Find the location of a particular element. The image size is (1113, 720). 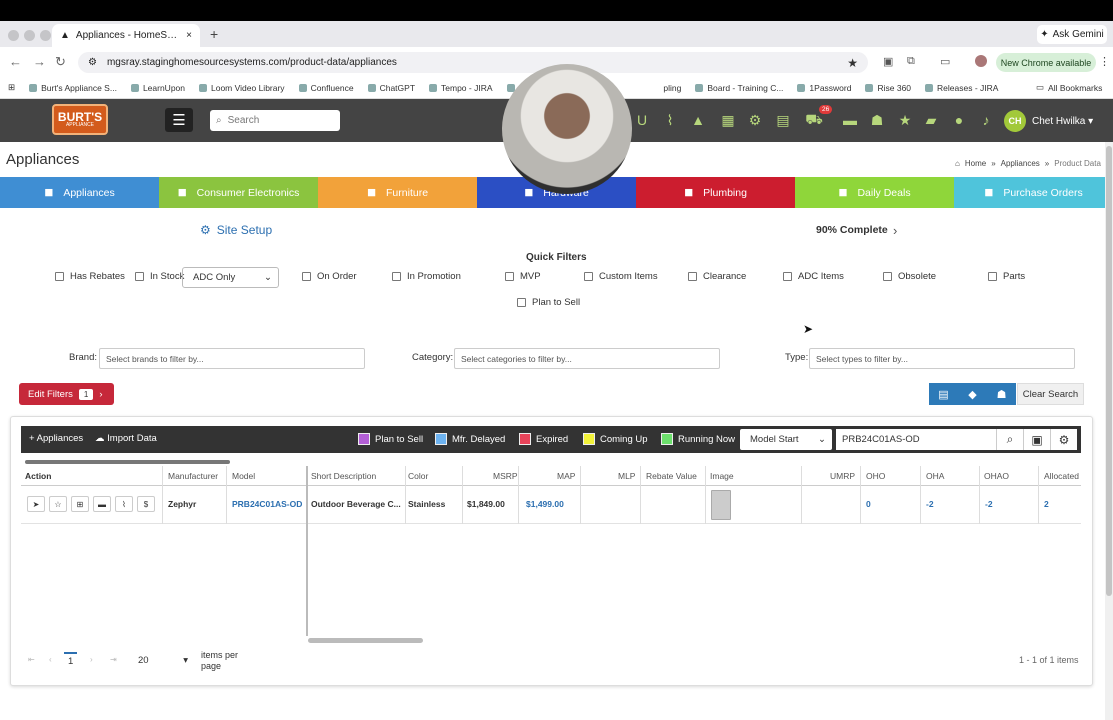

browser-tab: ▲ Appliances - HomeSource Dev × is located at coordinates (126, 35).